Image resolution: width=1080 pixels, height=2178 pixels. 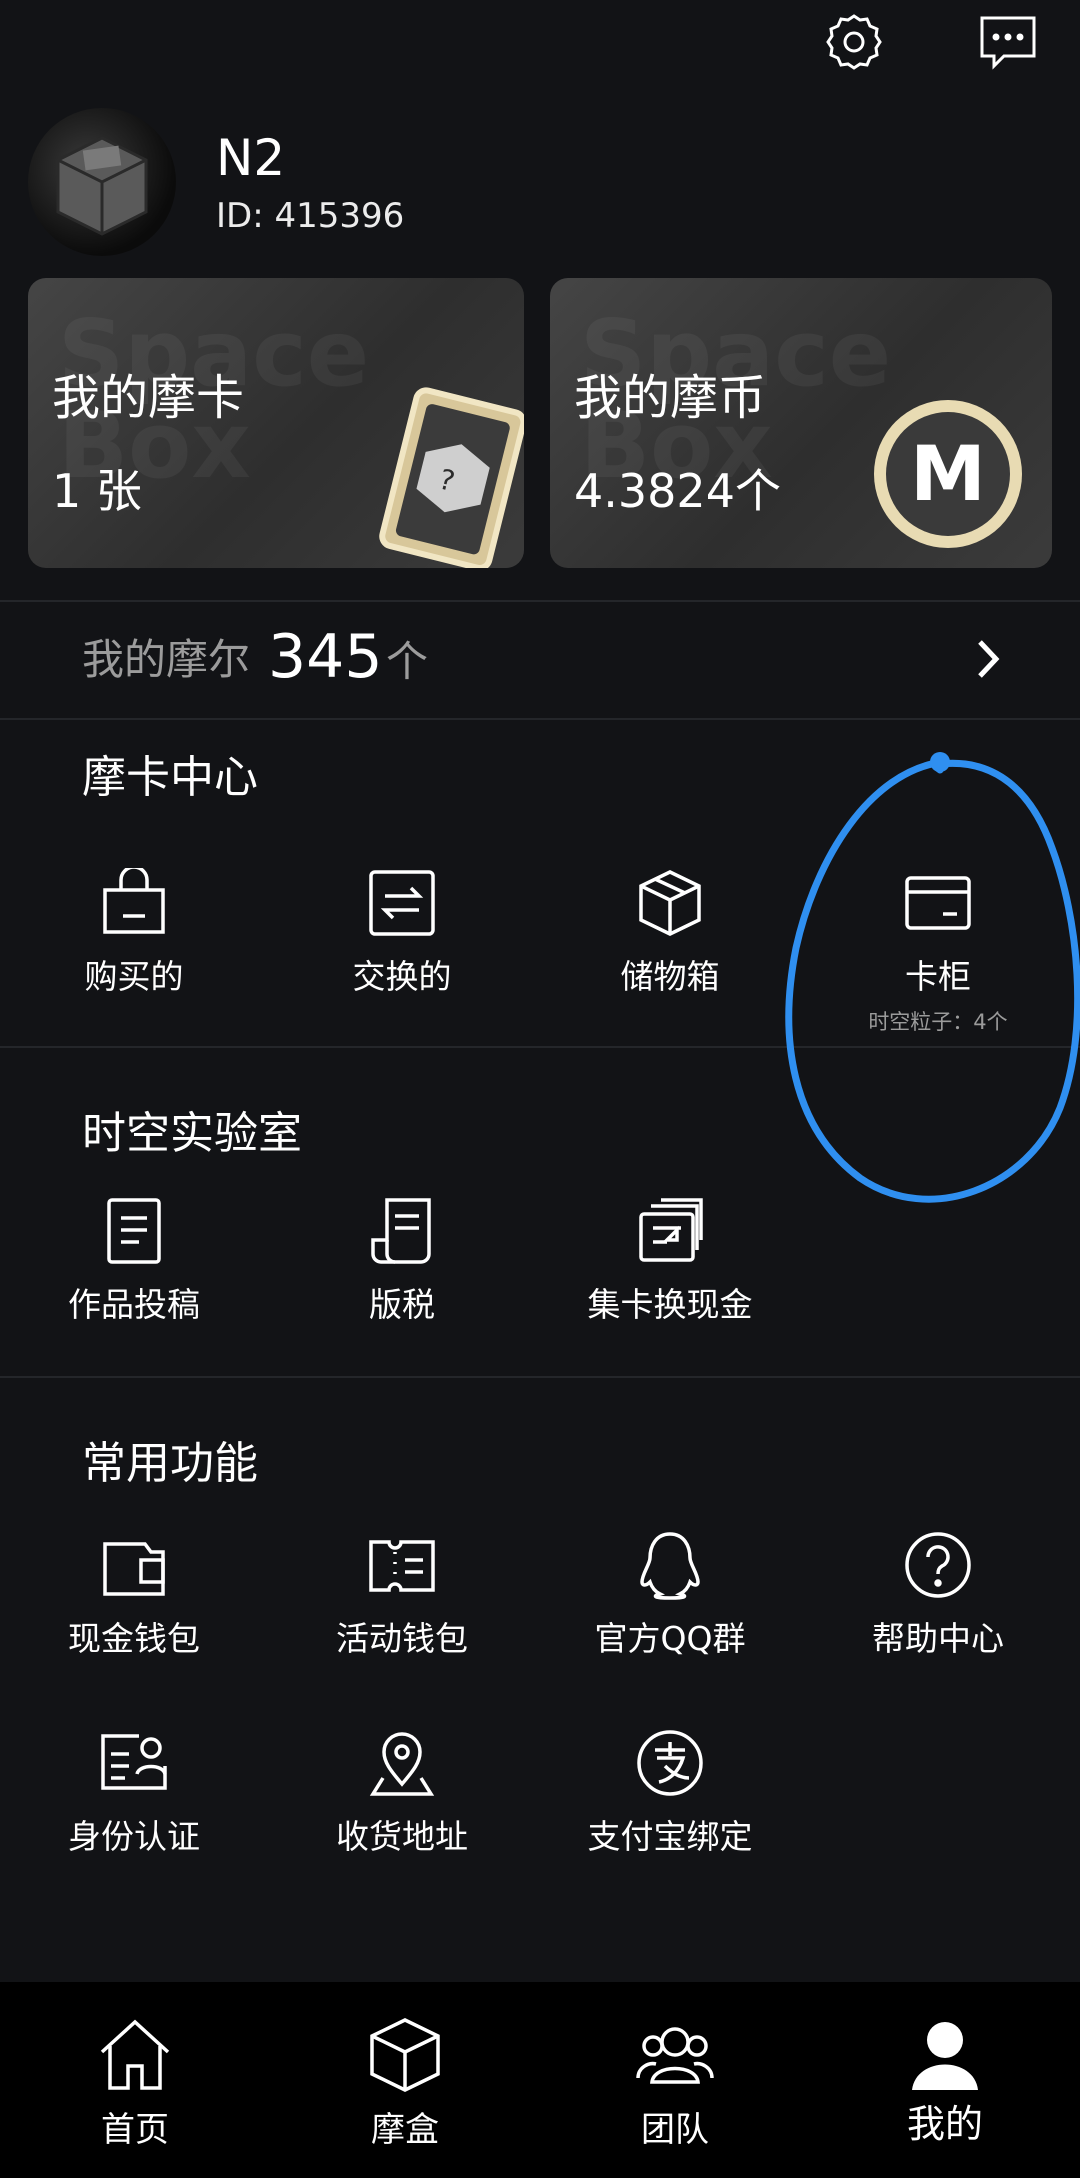 I want to click on ticket-icon, so click(x=402, y=1565).